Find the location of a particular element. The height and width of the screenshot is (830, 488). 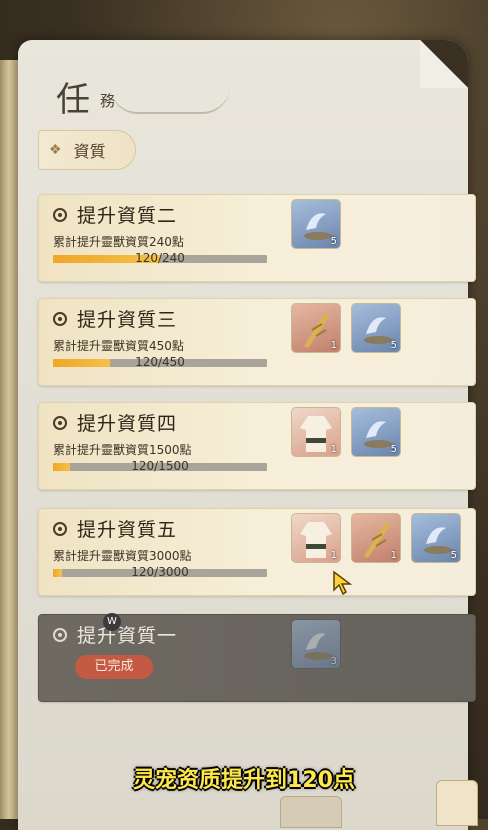

task-description: 累計提升靈獸資質3000點 is located at coordinates (122, 556).